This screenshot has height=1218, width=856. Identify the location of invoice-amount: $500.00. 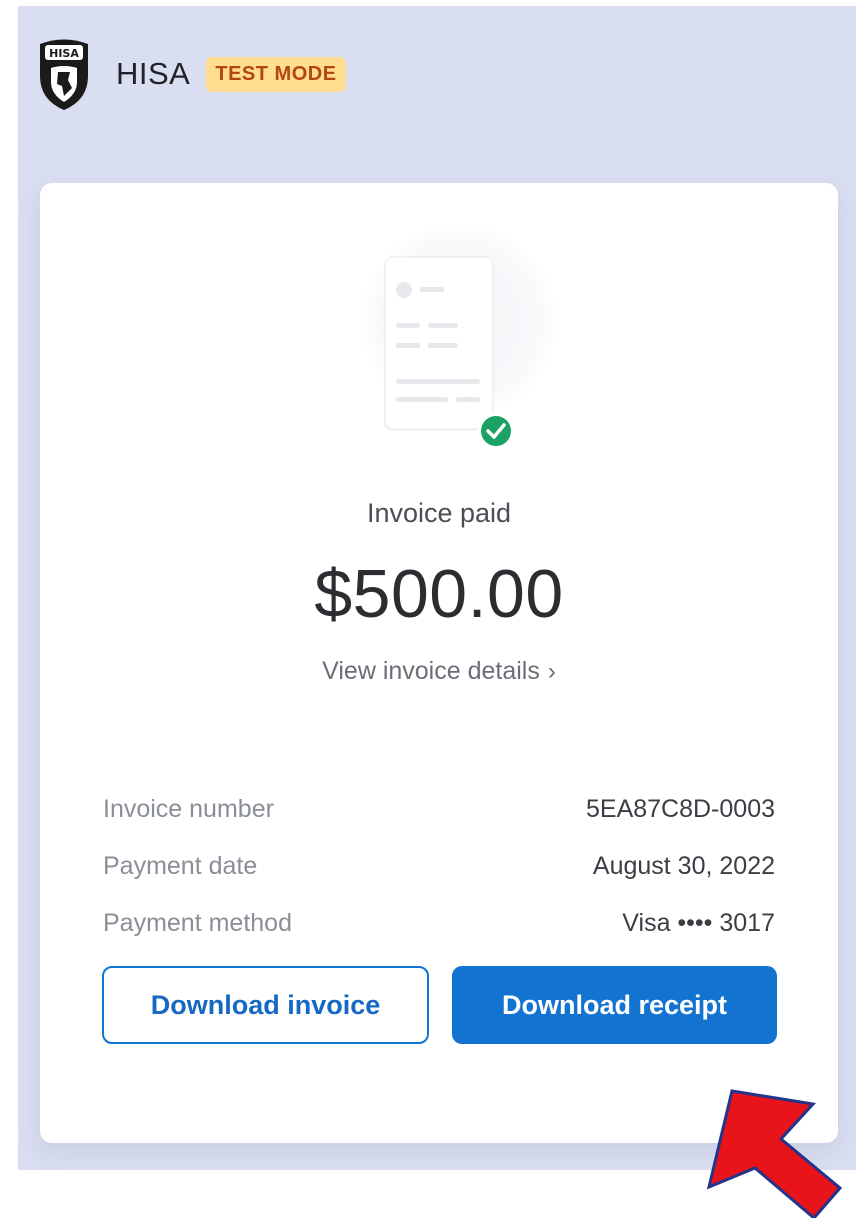
(439, 594).